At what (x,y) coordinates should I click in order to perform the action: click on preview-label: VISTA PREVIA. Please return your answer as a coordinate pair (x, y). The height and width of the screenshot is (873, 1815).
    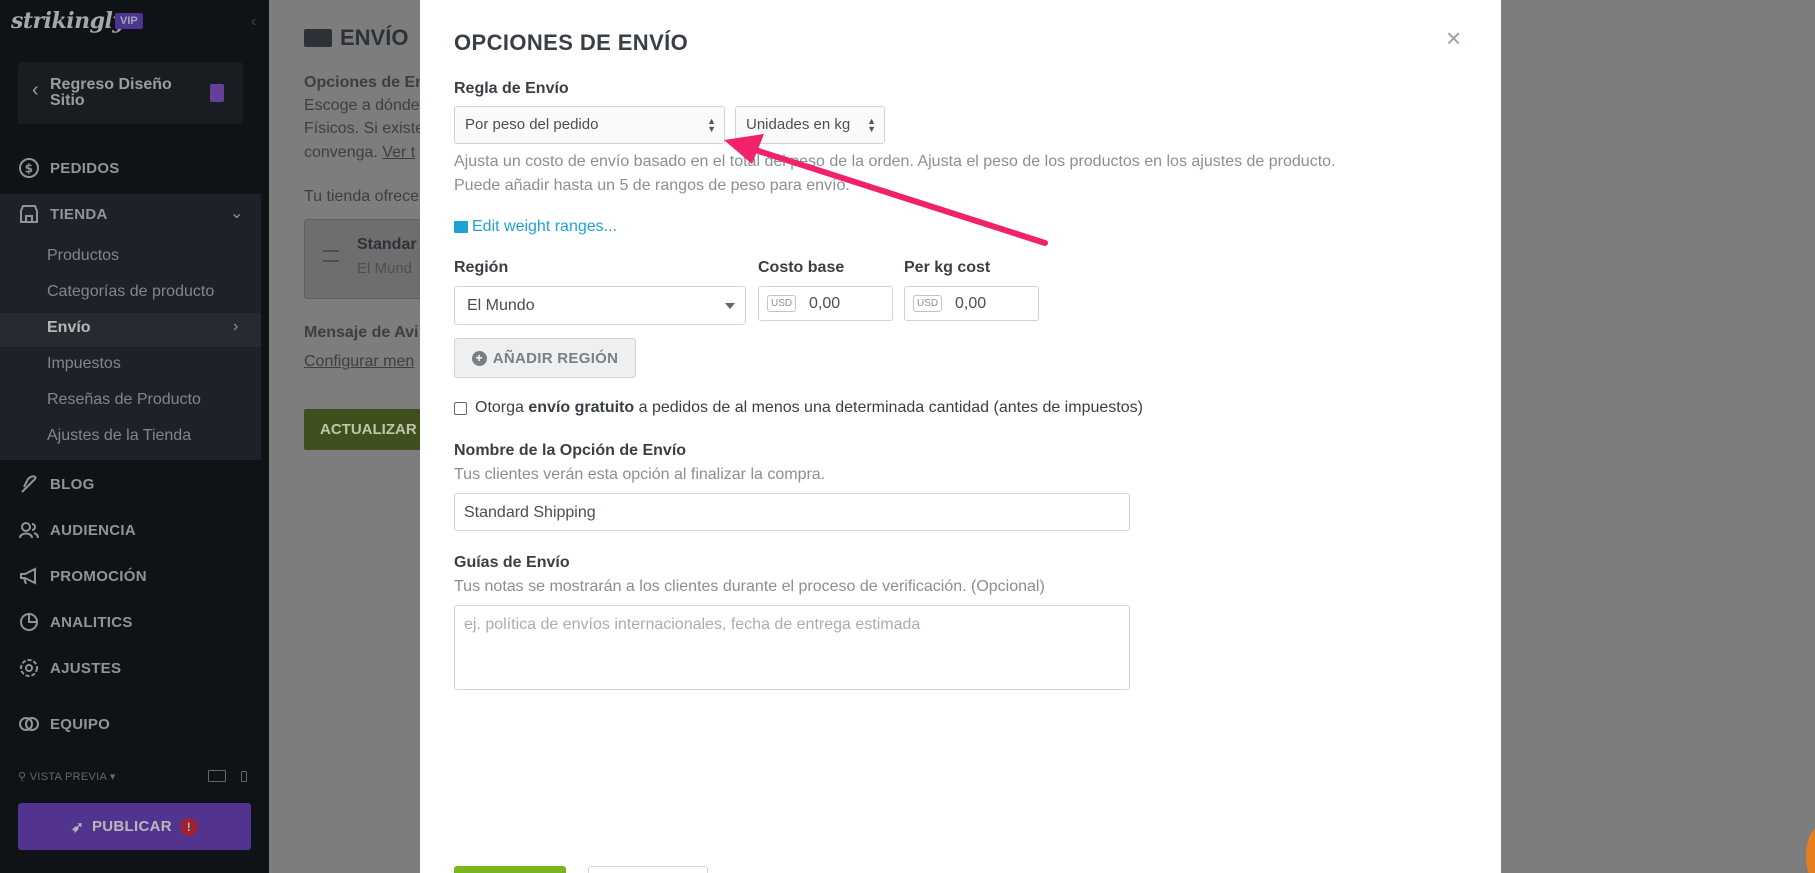
    Looking at the image, I should click on (68, 777).